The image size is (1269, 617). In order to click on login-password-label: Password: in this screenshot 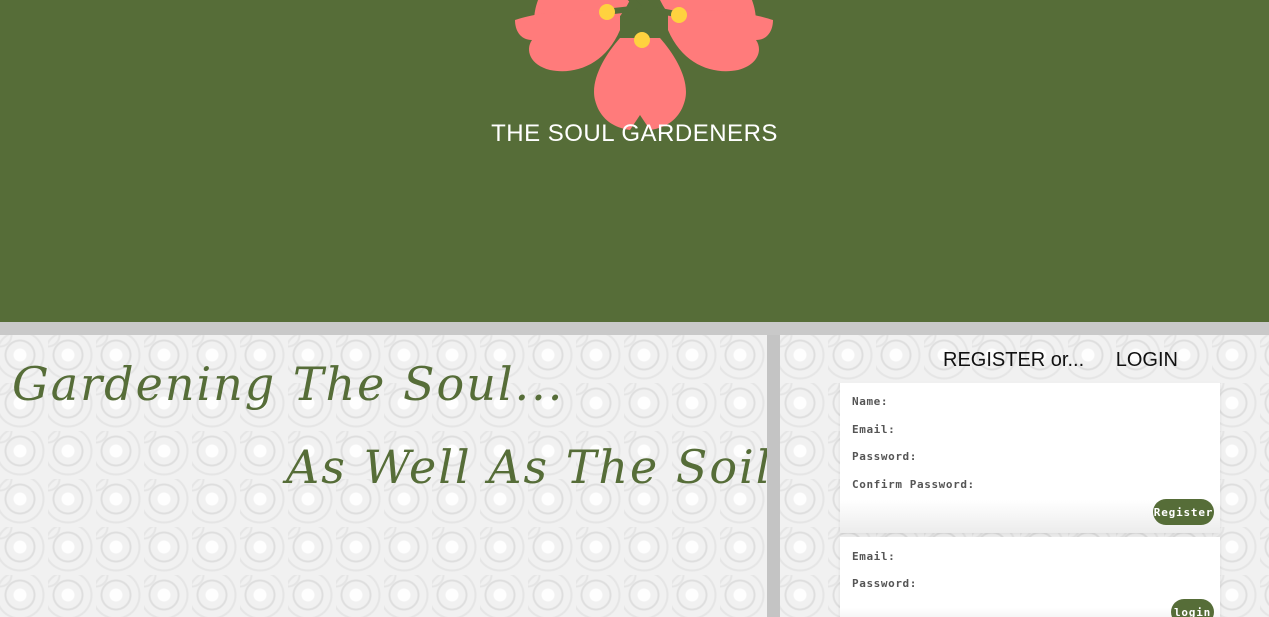, I will do `click(884, 583)`.